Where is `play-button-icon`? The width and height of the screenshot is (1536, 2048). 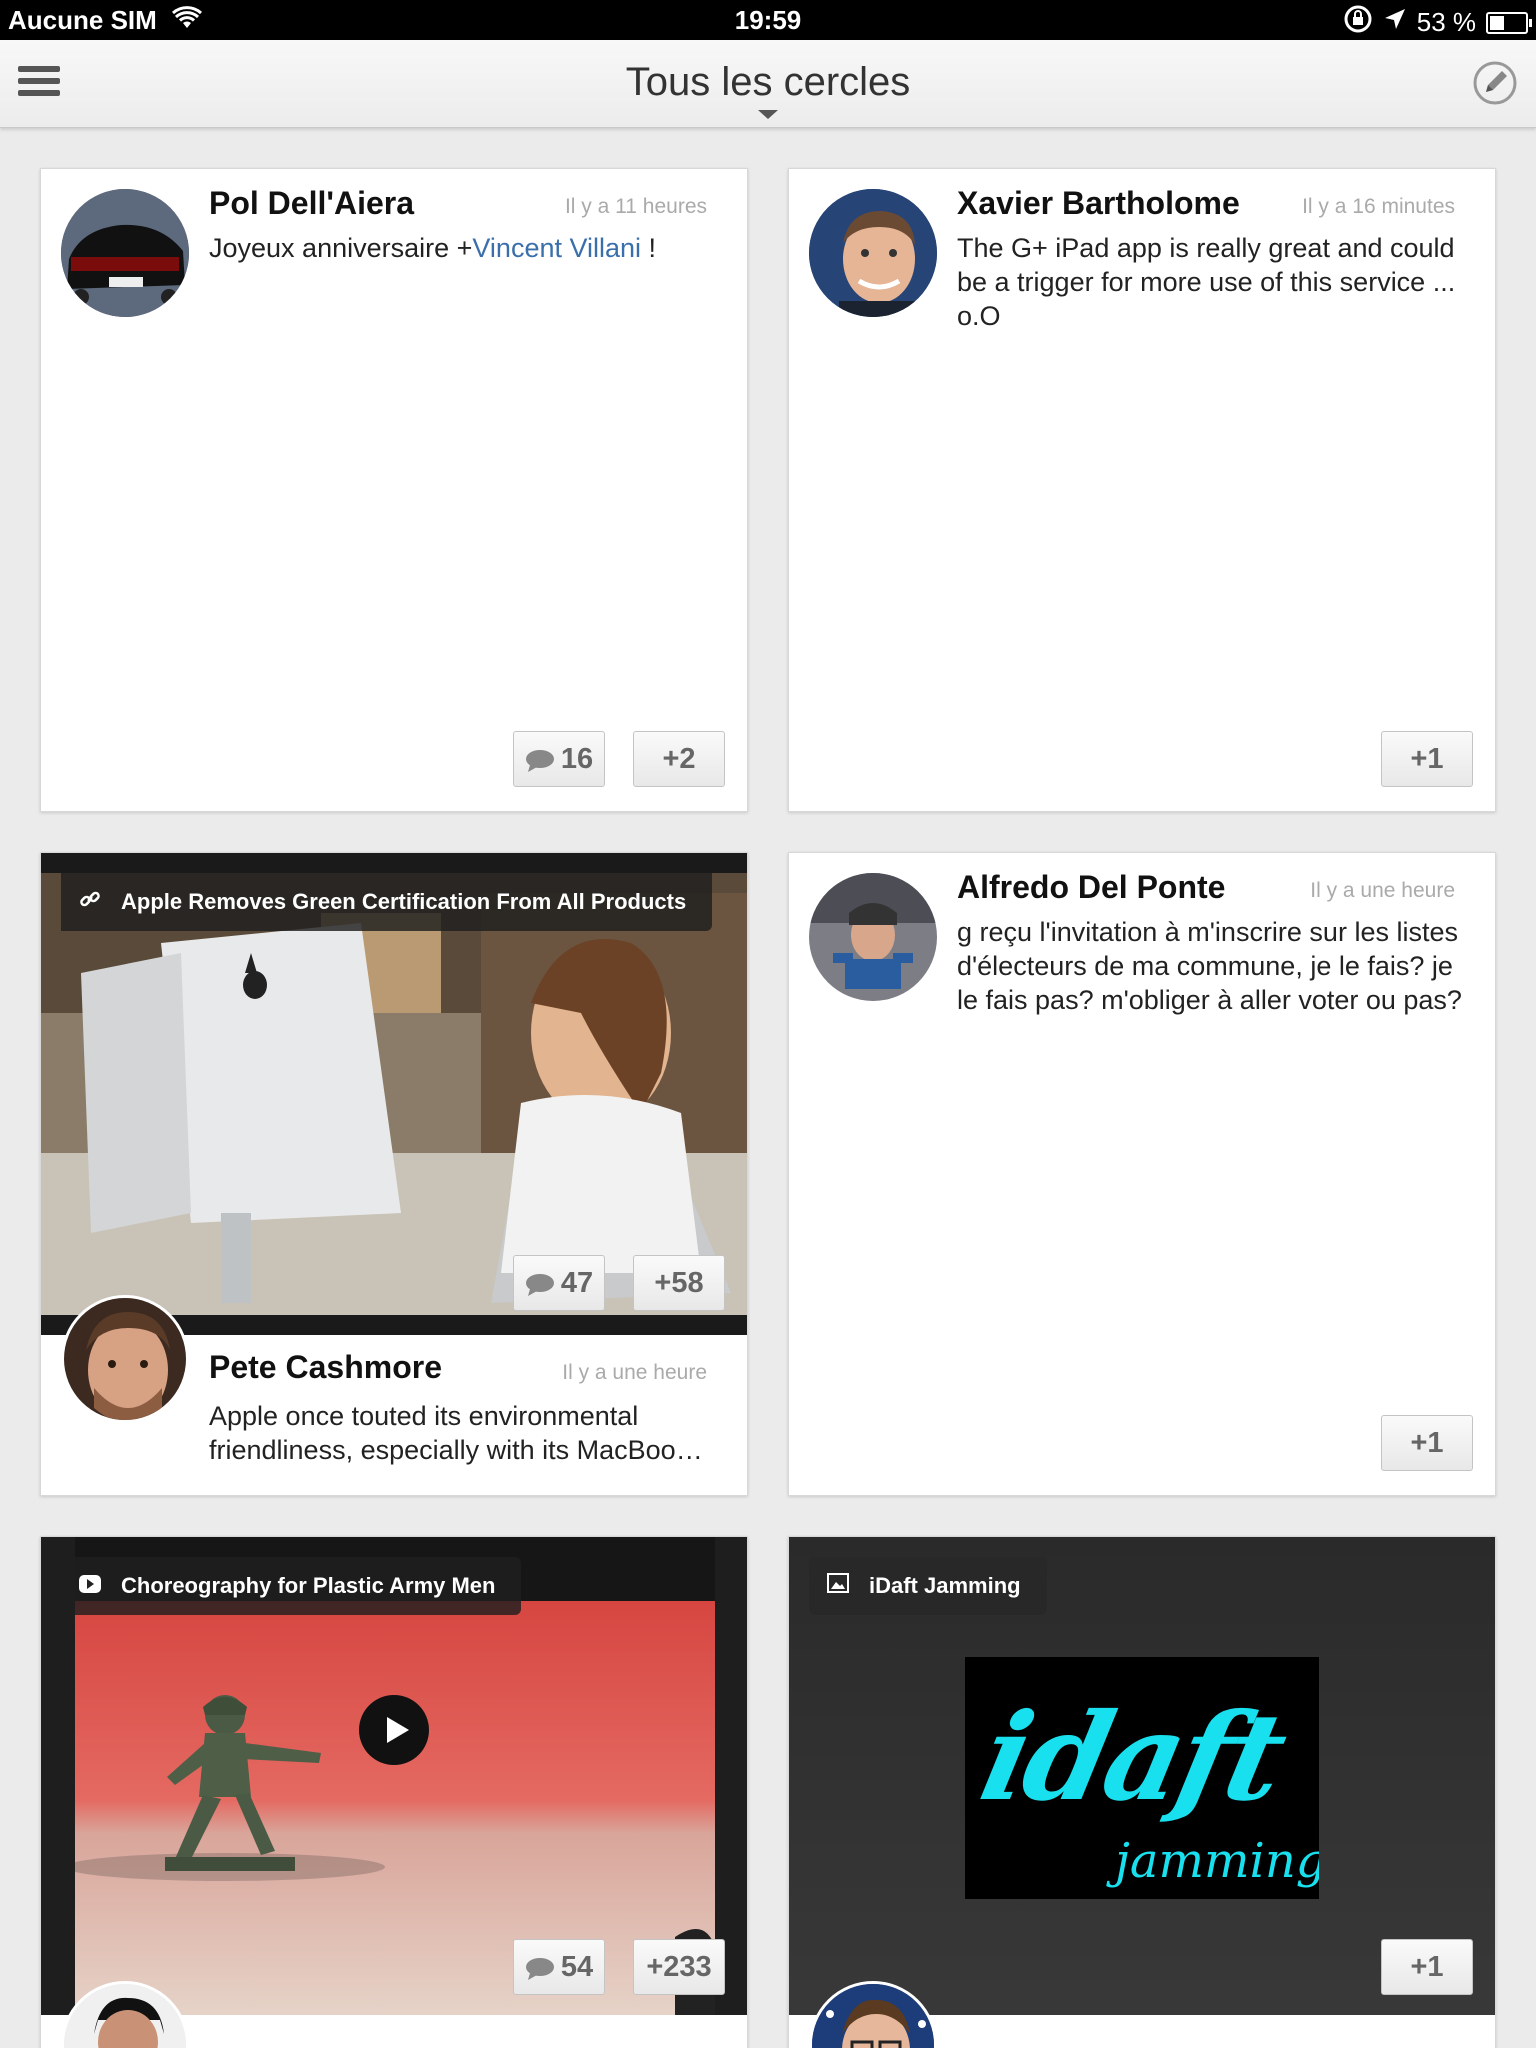 play-button-icon is located at coordinates (394, 1730).